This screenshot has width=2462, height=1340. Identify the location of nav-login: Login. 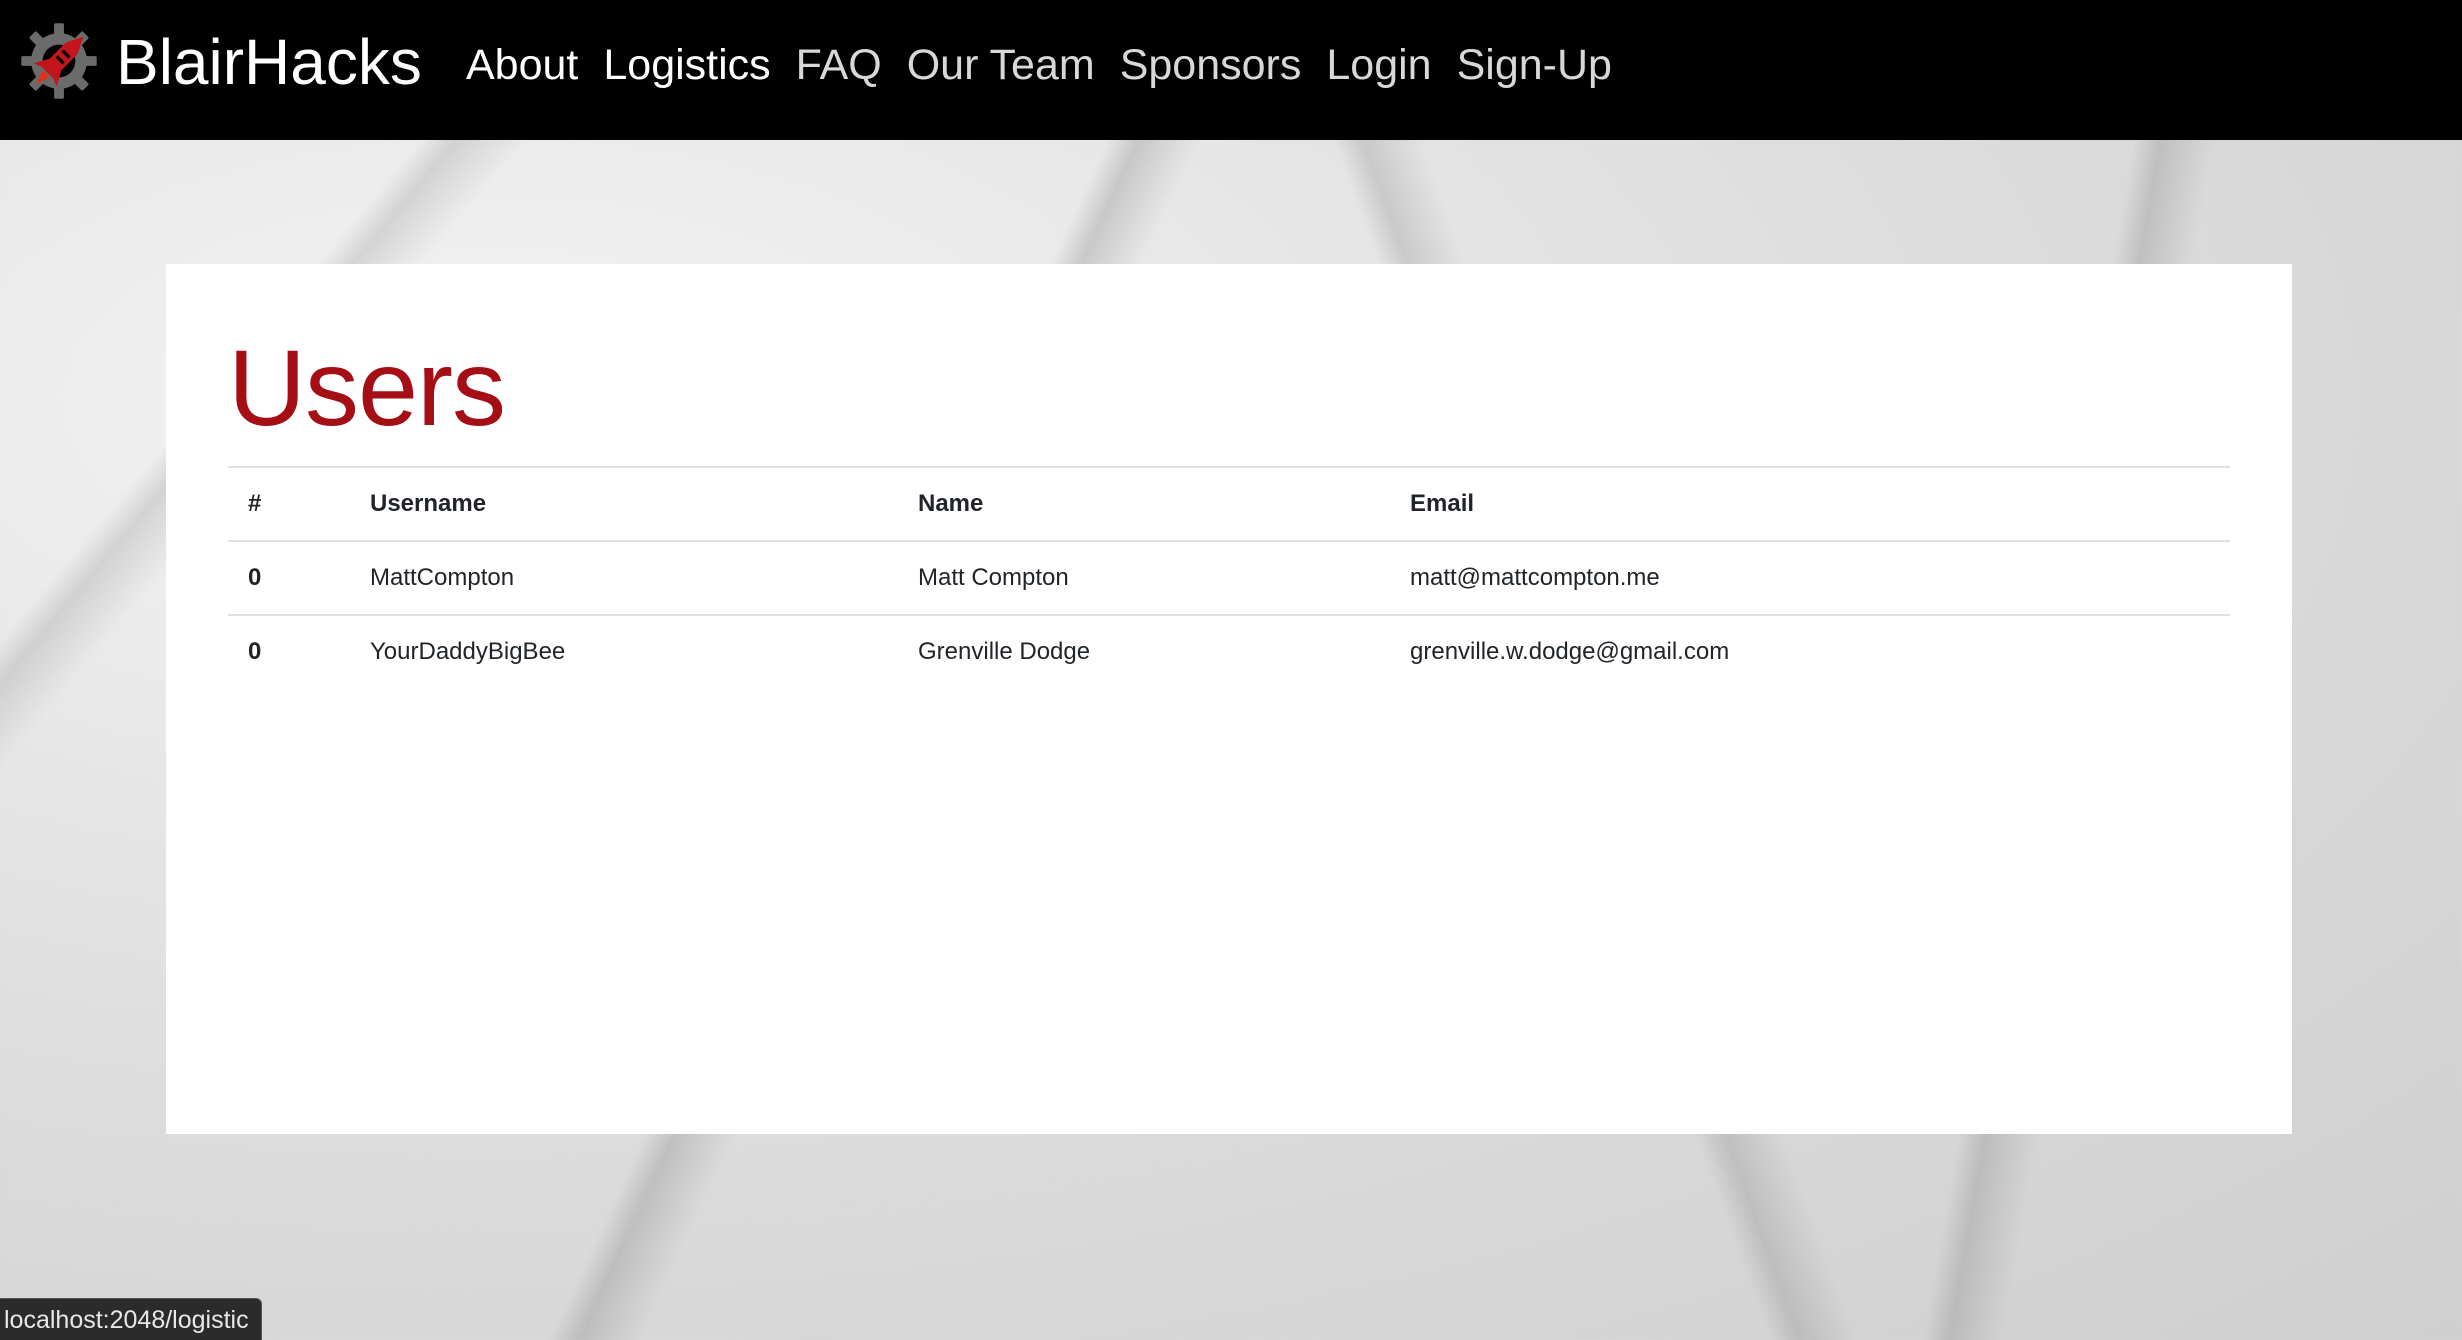
(1378, 65).